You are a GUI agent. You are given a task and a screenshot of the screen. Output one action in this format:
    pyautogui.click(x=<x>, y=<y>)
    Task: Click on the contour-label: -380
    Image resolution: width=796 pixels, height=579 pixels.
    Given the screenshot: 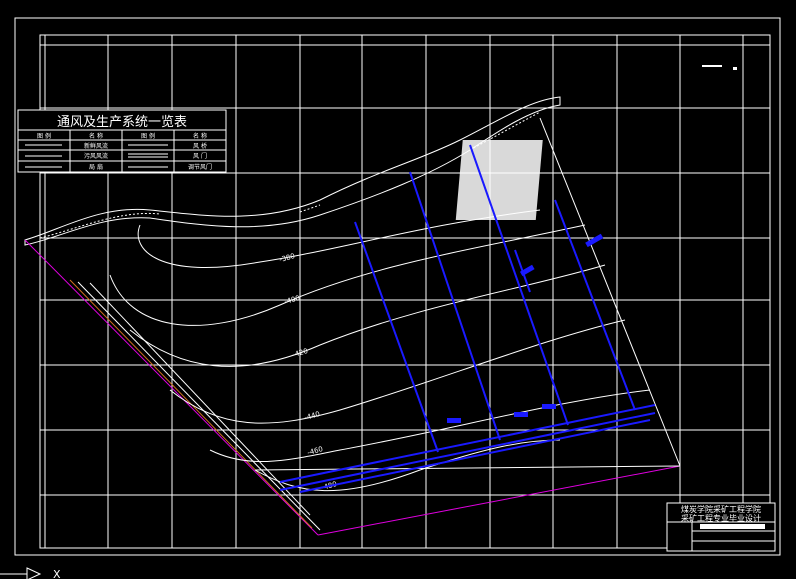 What is the action you would take?
    pyautogui.click(x=286, y=258)
    